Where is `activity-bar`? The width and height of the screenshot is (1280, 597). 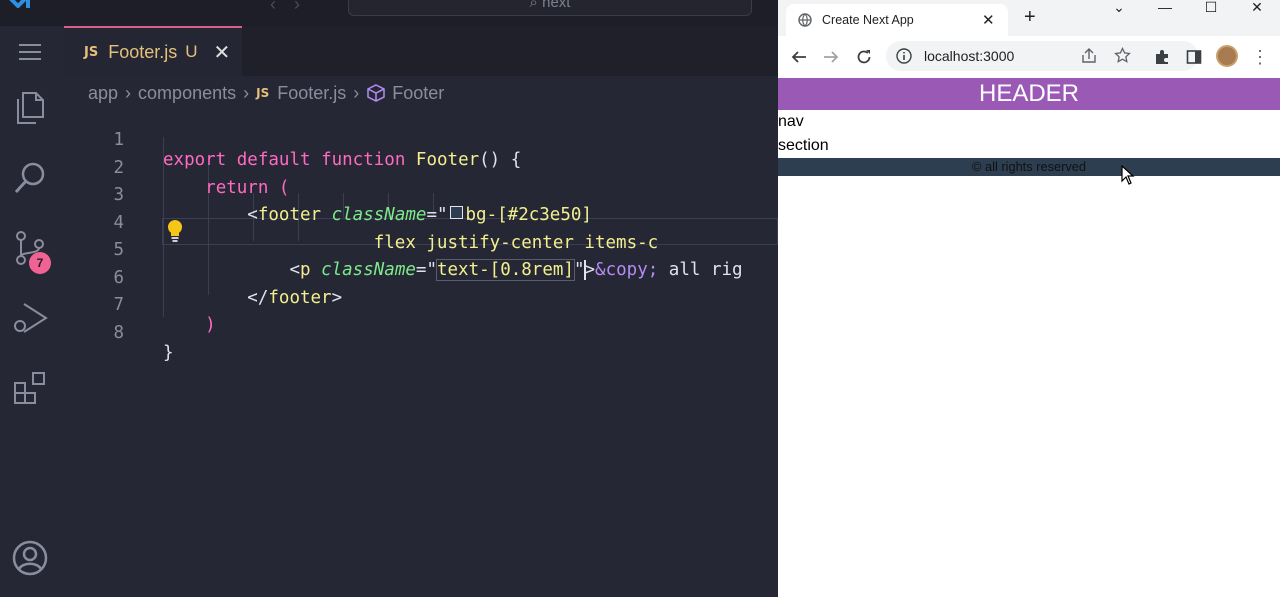 activity-bar is located at coordinates (32, 311).